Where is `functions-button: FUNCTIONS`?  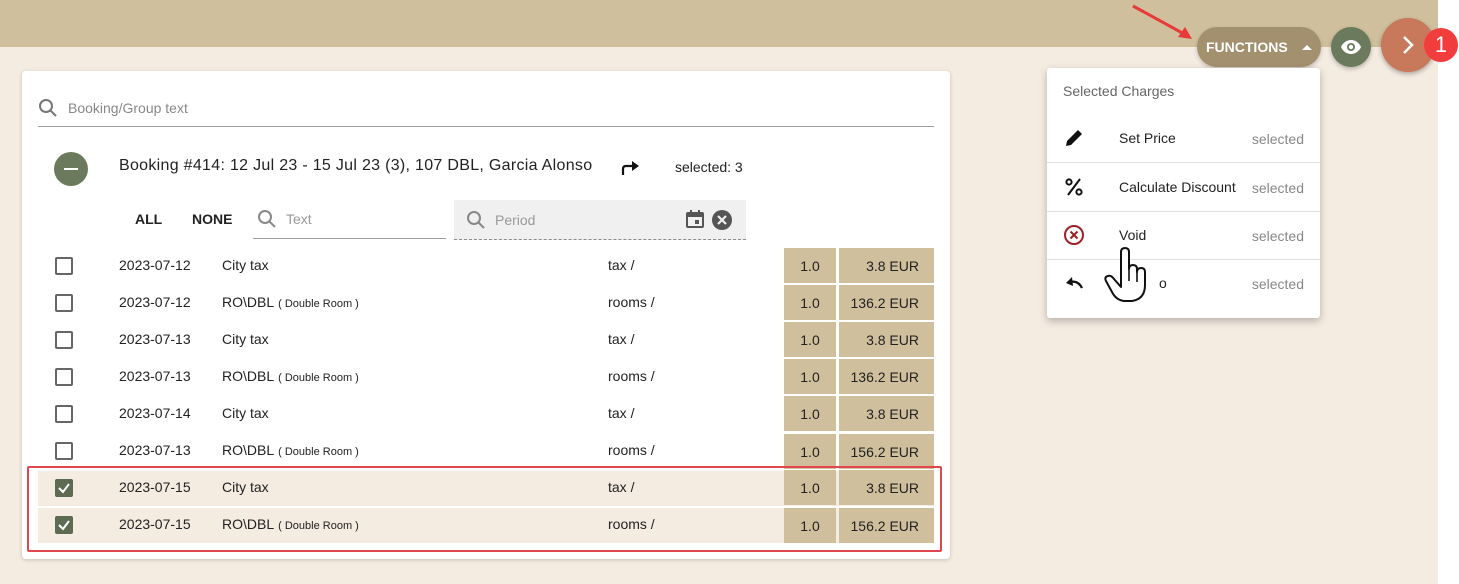
functions-button: FUNCTIONS is located at coordinates (1259, 47).